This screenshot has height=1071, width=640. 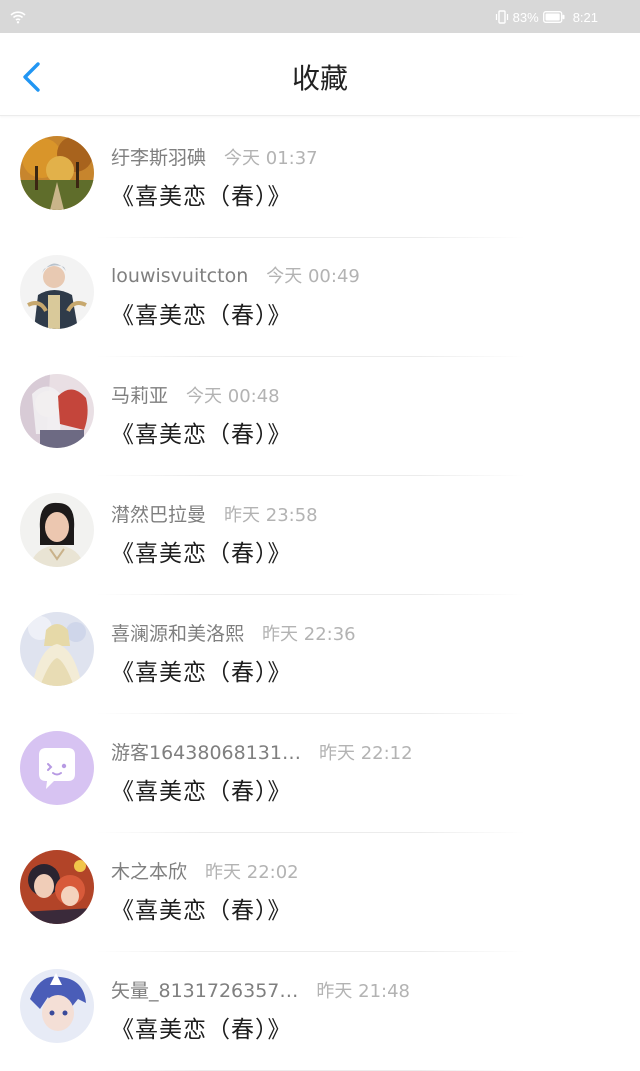 I want to click on username: 潸然巴拉曼, so click(x=158, y=513).